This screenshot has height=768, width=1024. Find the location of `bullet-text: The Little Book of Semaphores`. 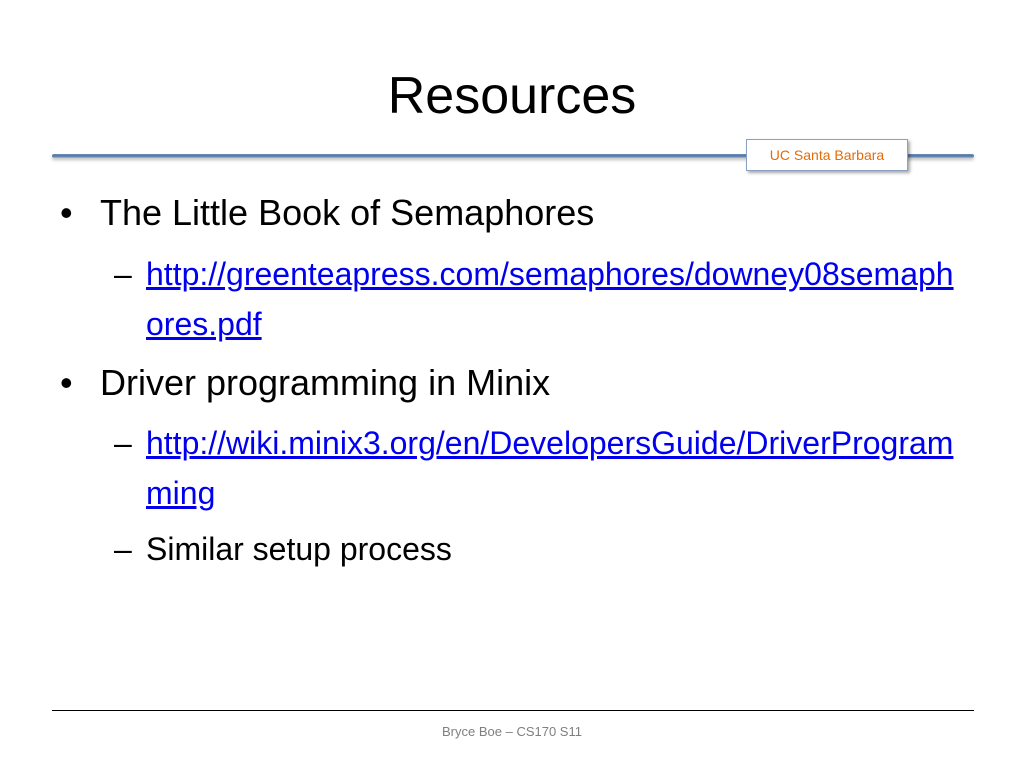

bullet-text: The Little Book of Semaphores is located at coordinates (347, 212).